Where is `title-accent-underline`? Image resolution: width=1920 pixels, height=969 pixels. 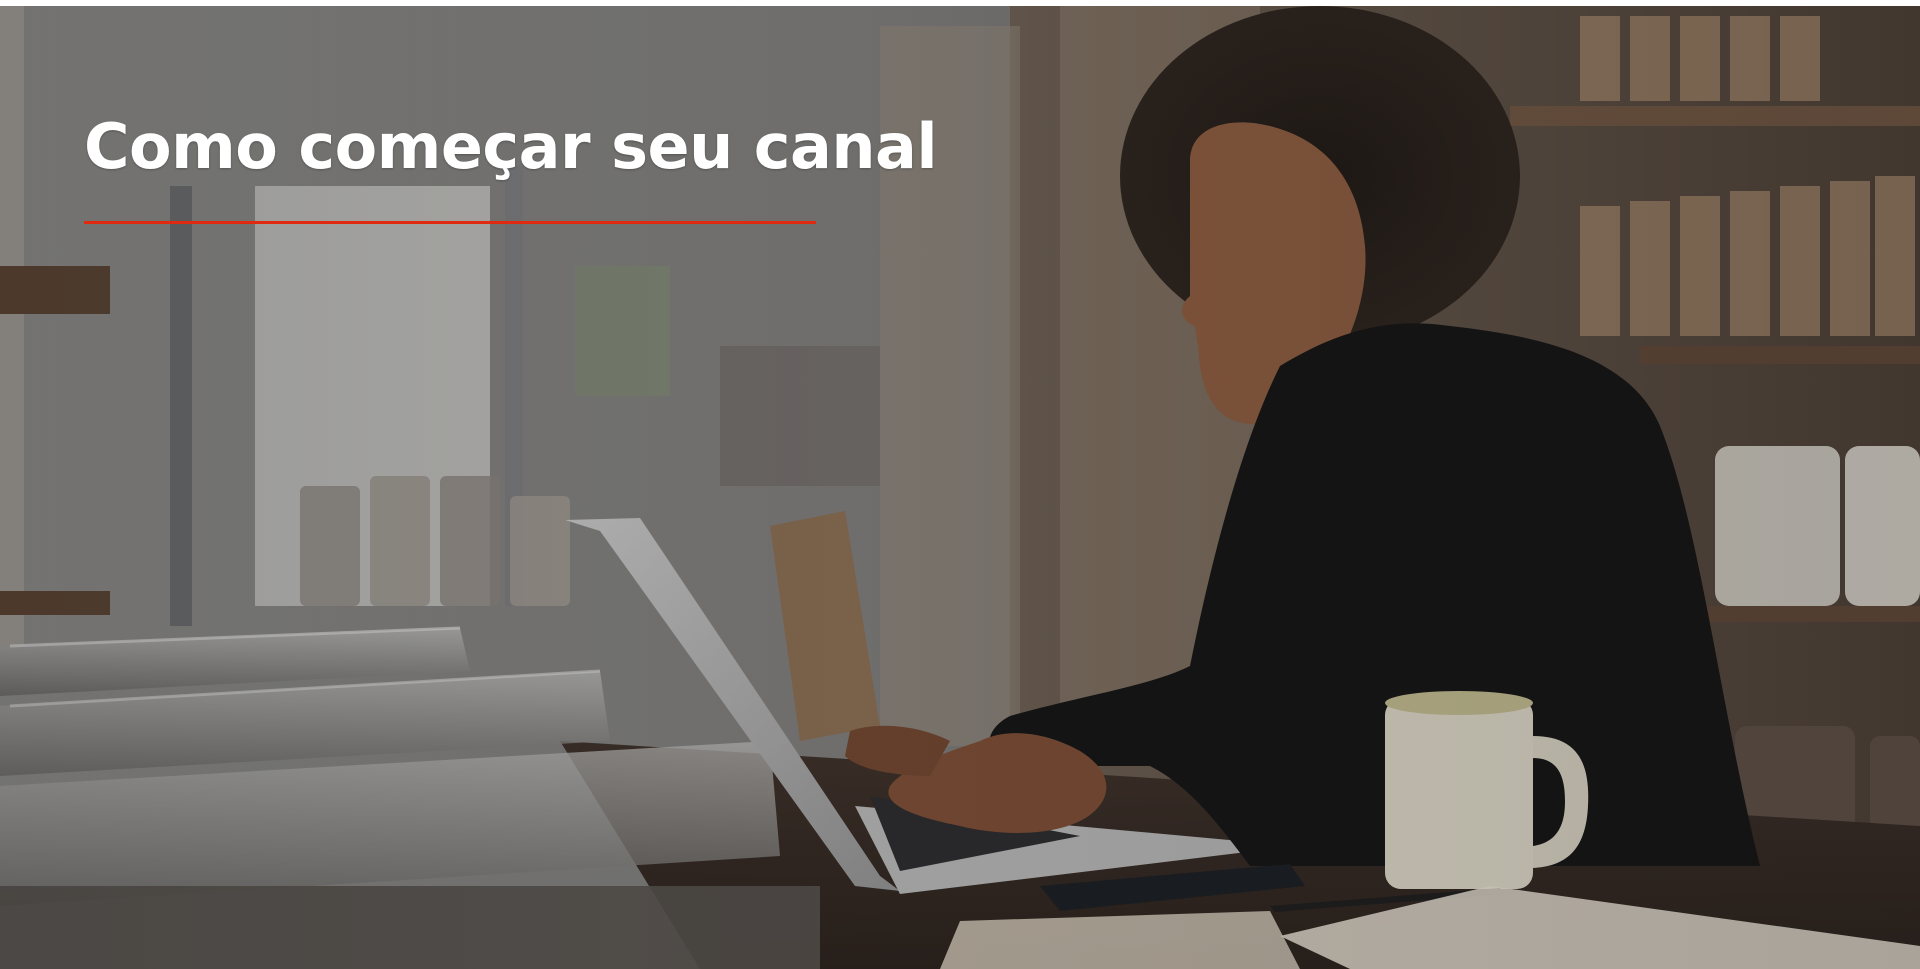
title-accent-underline is located at coordinates (450, 222).